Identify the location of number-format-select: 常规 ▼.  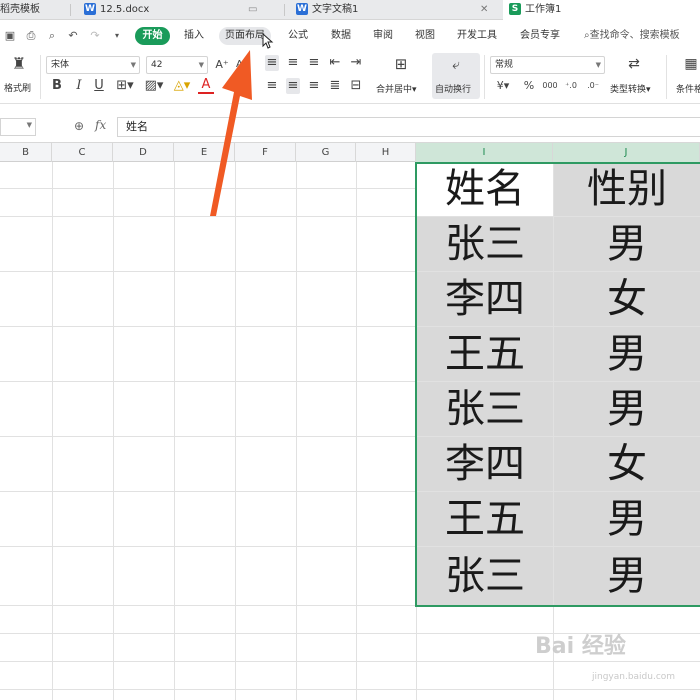
(547, 65).